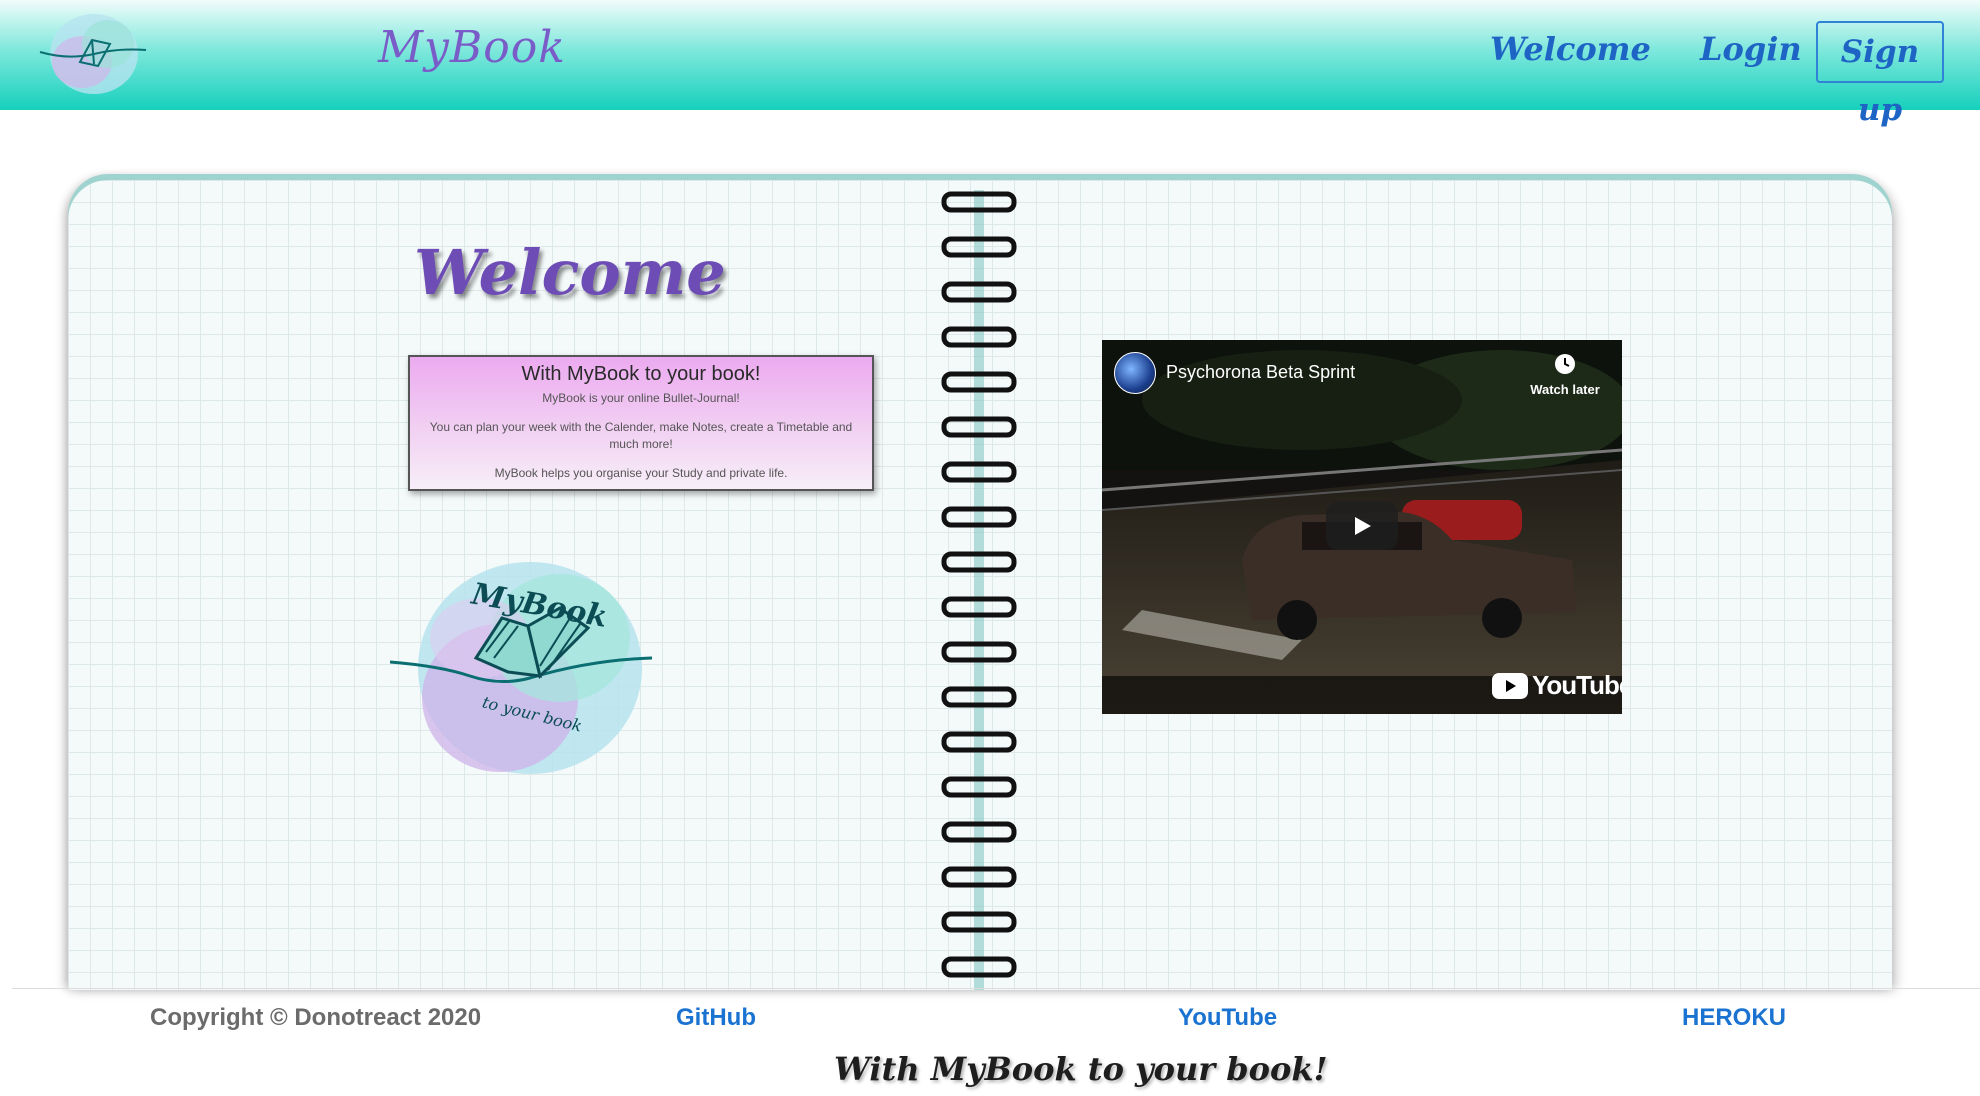 The height and width of the screenshot is (1096, 1980). What do you see at coordinates (1565, 364) in the screenshot?
I see `clock-icon` at bounding box center [1565, 364].